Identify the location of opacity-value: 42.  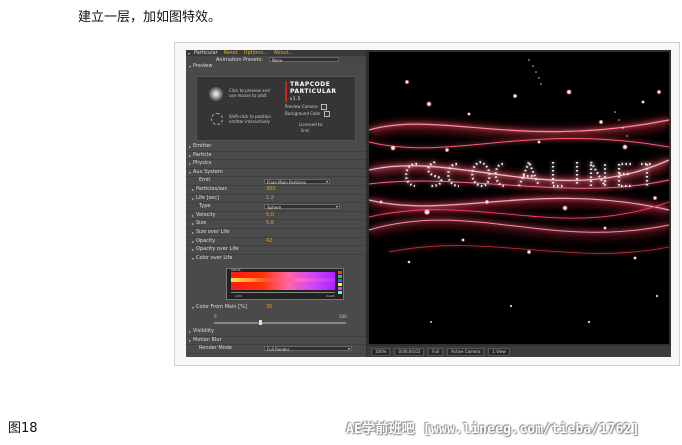
(269, 242).